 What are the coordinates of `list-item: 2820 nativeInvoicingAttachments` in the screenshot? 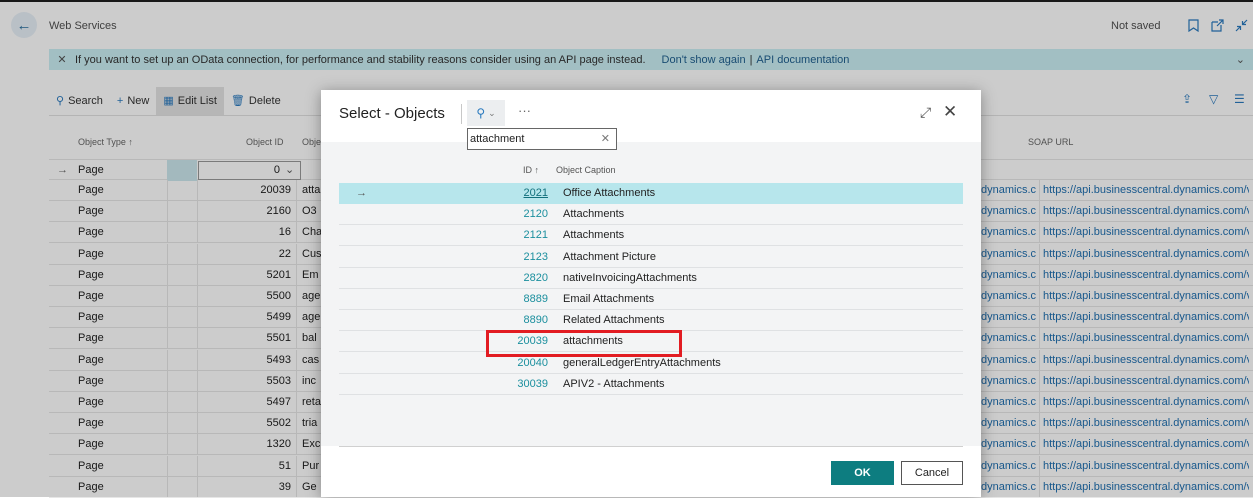 It's located at (651, 278).